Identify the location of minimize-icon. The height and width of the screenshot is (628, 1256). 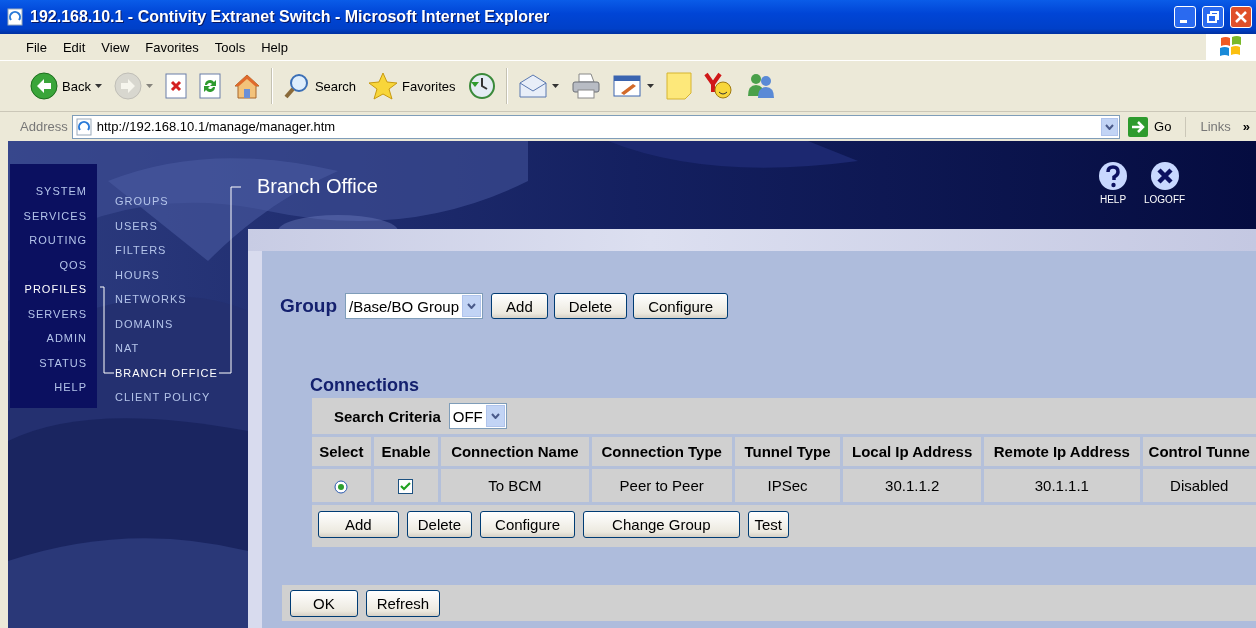
(1183, 21).